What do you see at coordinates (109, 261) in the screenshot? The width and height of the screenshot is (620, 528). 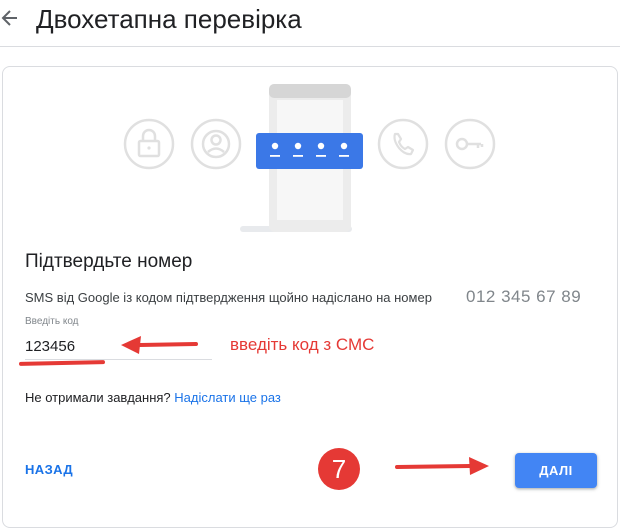 I see `confirm-number-heading: Підтвердьте номер` at bounding box center [109, 261].